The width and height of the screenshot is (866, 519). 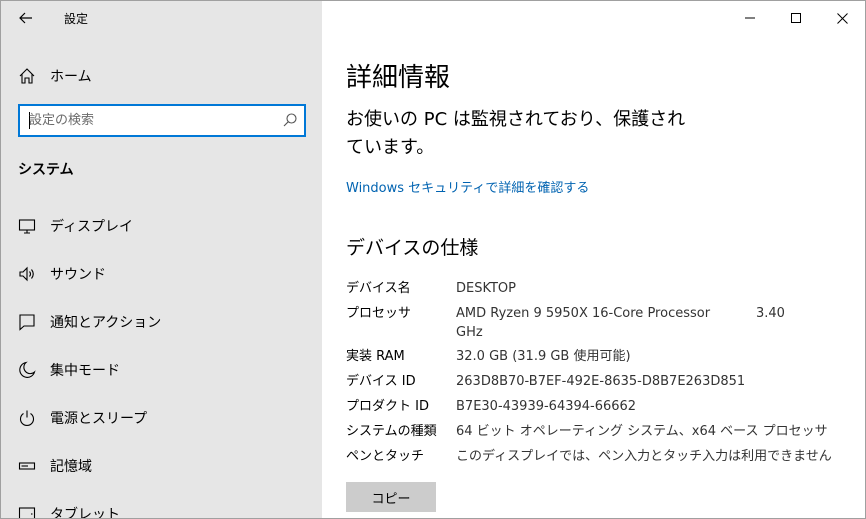 What do you see at coordinates (546, 406) in the screenshot?
I see `spec-value: B7E30-43939-64394-66662` at bounding box center [546, 406].